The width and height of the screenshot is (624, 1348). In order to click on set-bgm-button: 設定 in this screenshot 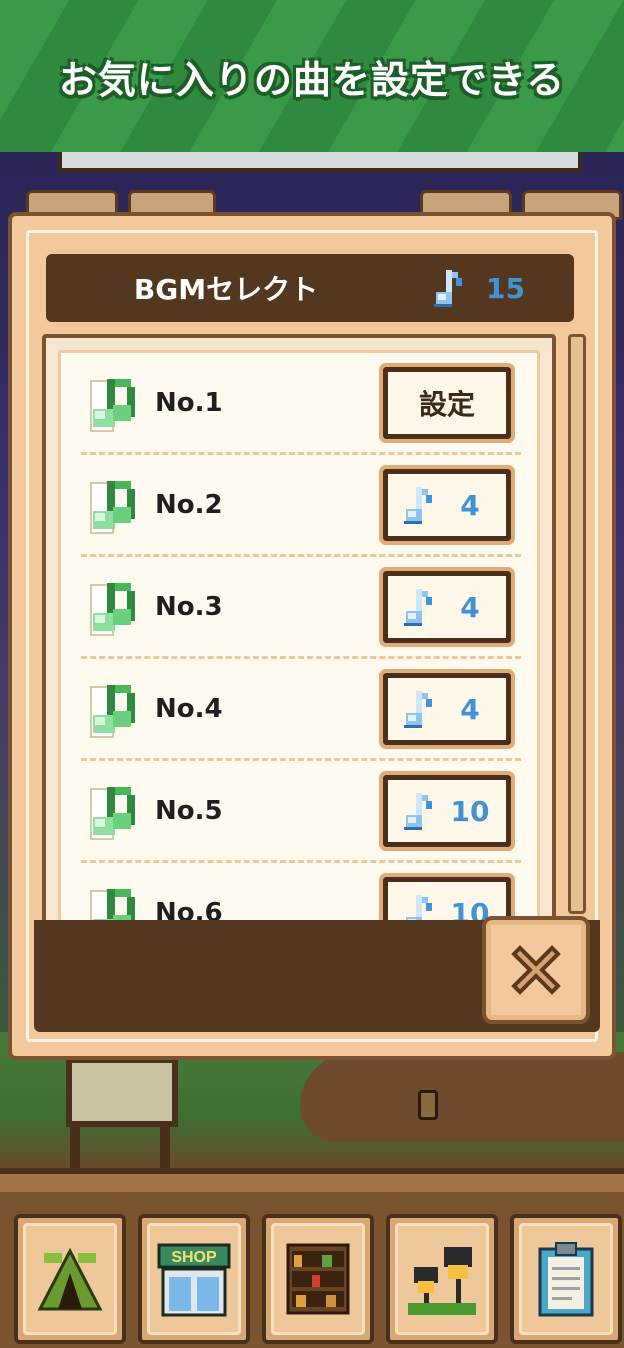, I will do `click(447, 403)`.